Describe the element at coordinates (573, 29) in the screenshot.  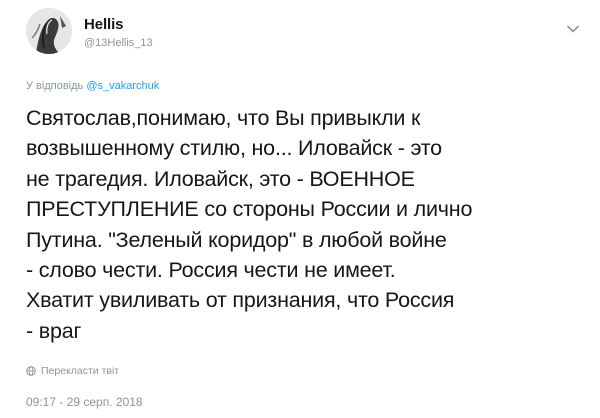
I see `chevron-down-icon` at that location.